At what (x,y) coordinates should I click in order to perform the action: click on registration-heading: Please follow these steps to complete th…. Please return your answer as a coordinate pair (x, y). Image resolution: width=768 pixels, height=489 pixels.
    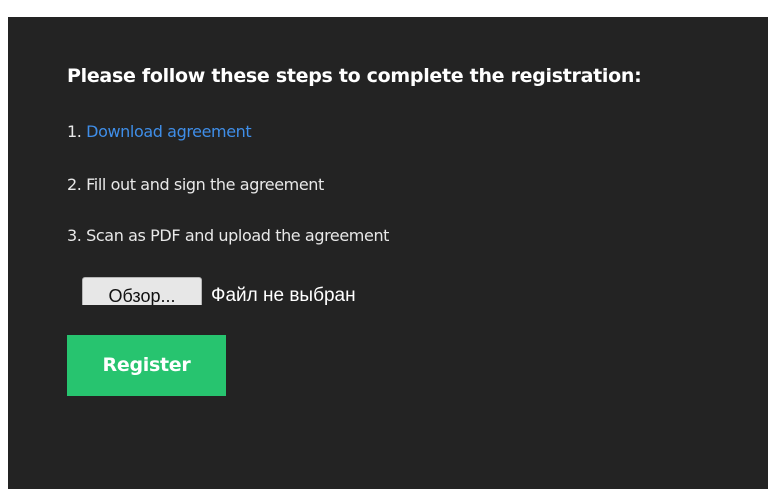
    Looking at the image, I should click on (354, 76).